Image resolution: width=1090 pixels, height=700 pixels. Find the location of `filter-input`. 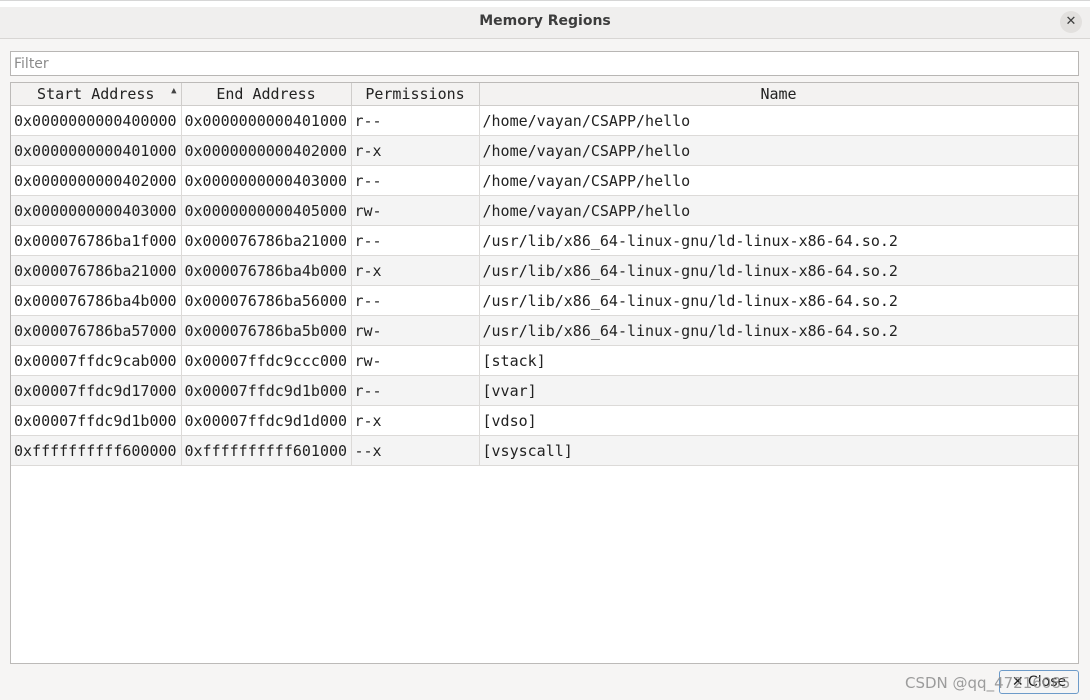

filter-input is located at coordinates (544, 63).